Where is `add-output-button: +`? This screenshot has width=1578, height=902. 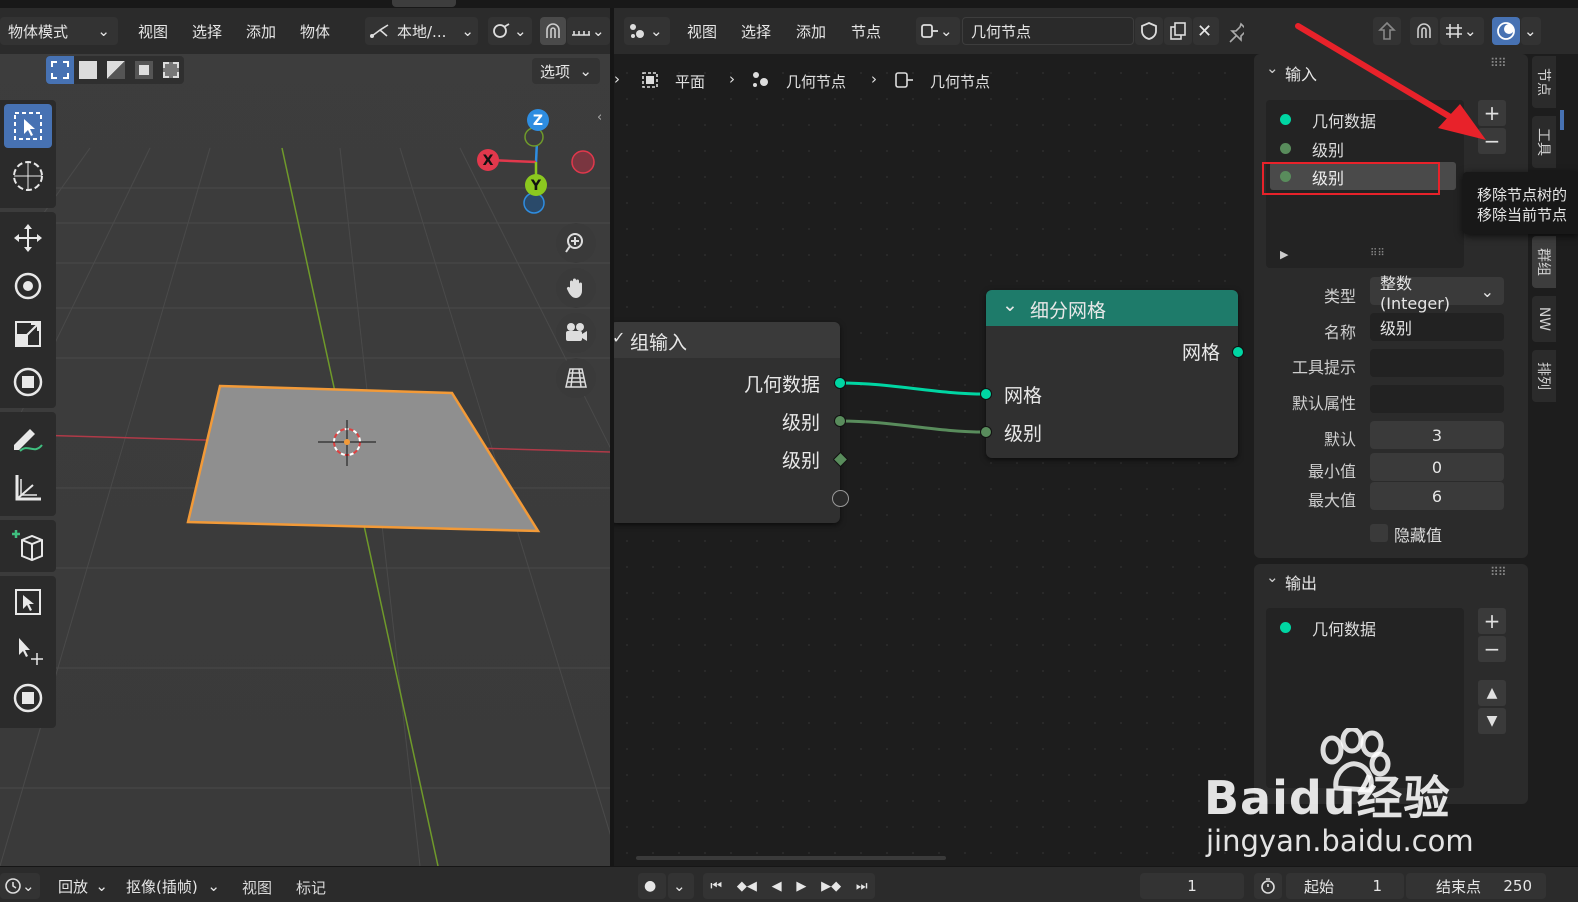 add-output-button: + is located at coordinates (1492, 621).